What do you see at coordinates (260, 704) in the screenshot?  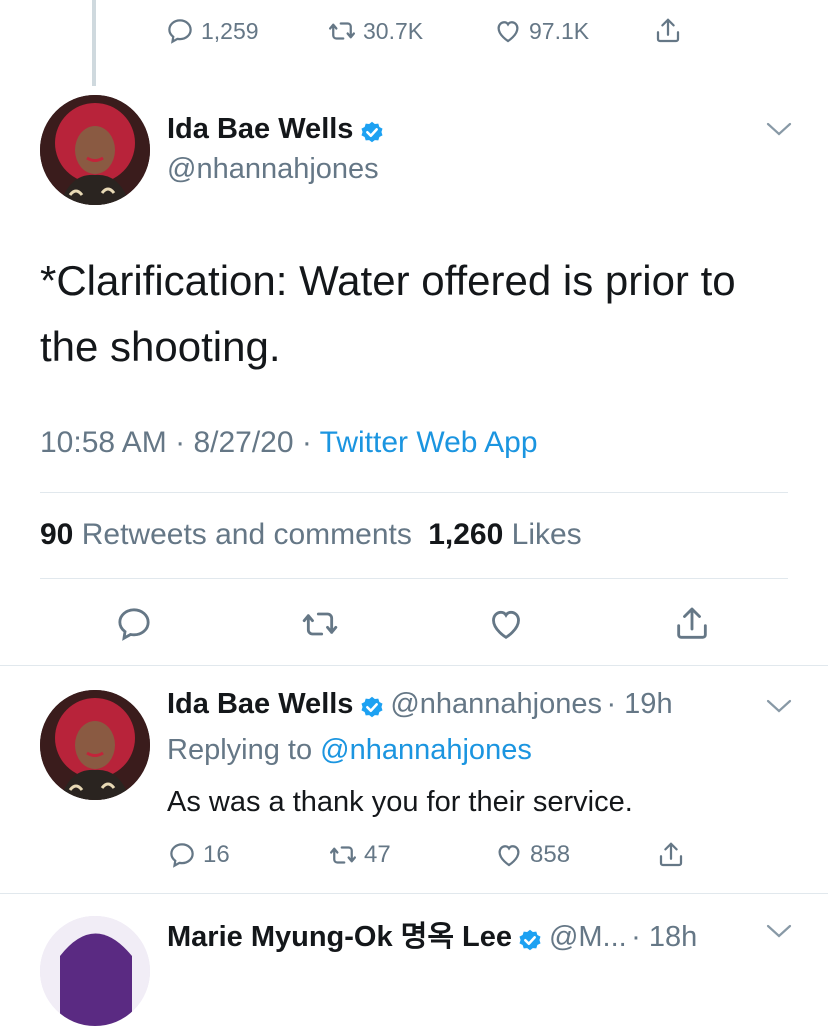 I see `reply-author-name: Ida Bae Wells` at bounding box center [260, 704].